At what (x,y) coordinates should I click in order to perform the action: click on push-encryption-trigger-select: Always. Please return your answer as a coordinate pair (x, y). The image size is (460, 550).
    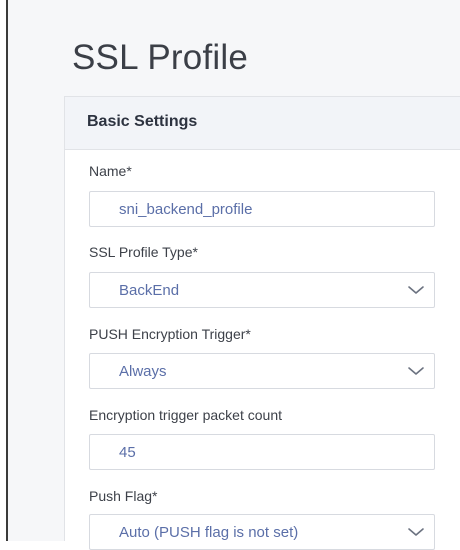
    Looking at the image, I should click on (262, 371).